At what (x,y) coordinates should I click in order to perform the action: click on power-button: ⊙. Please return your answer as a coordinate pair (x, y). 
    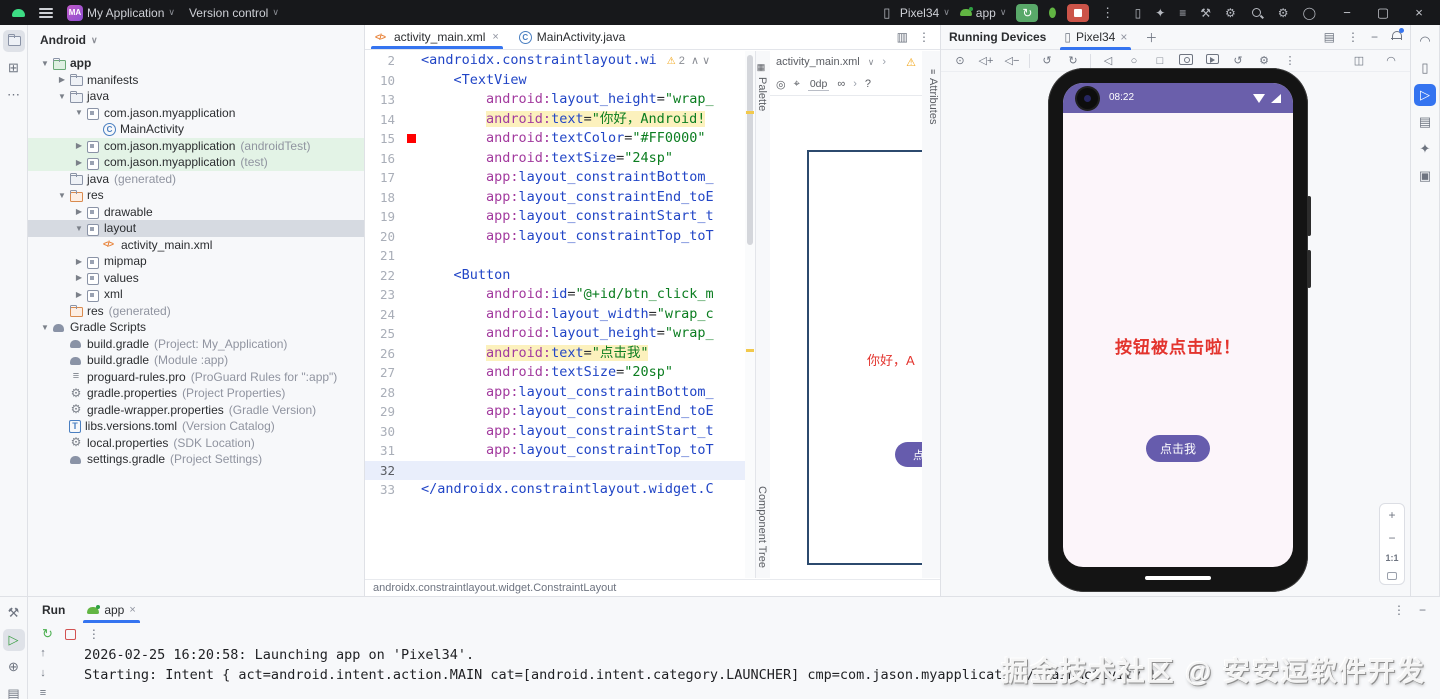
    Looking at the image, I should click on (960, 60).